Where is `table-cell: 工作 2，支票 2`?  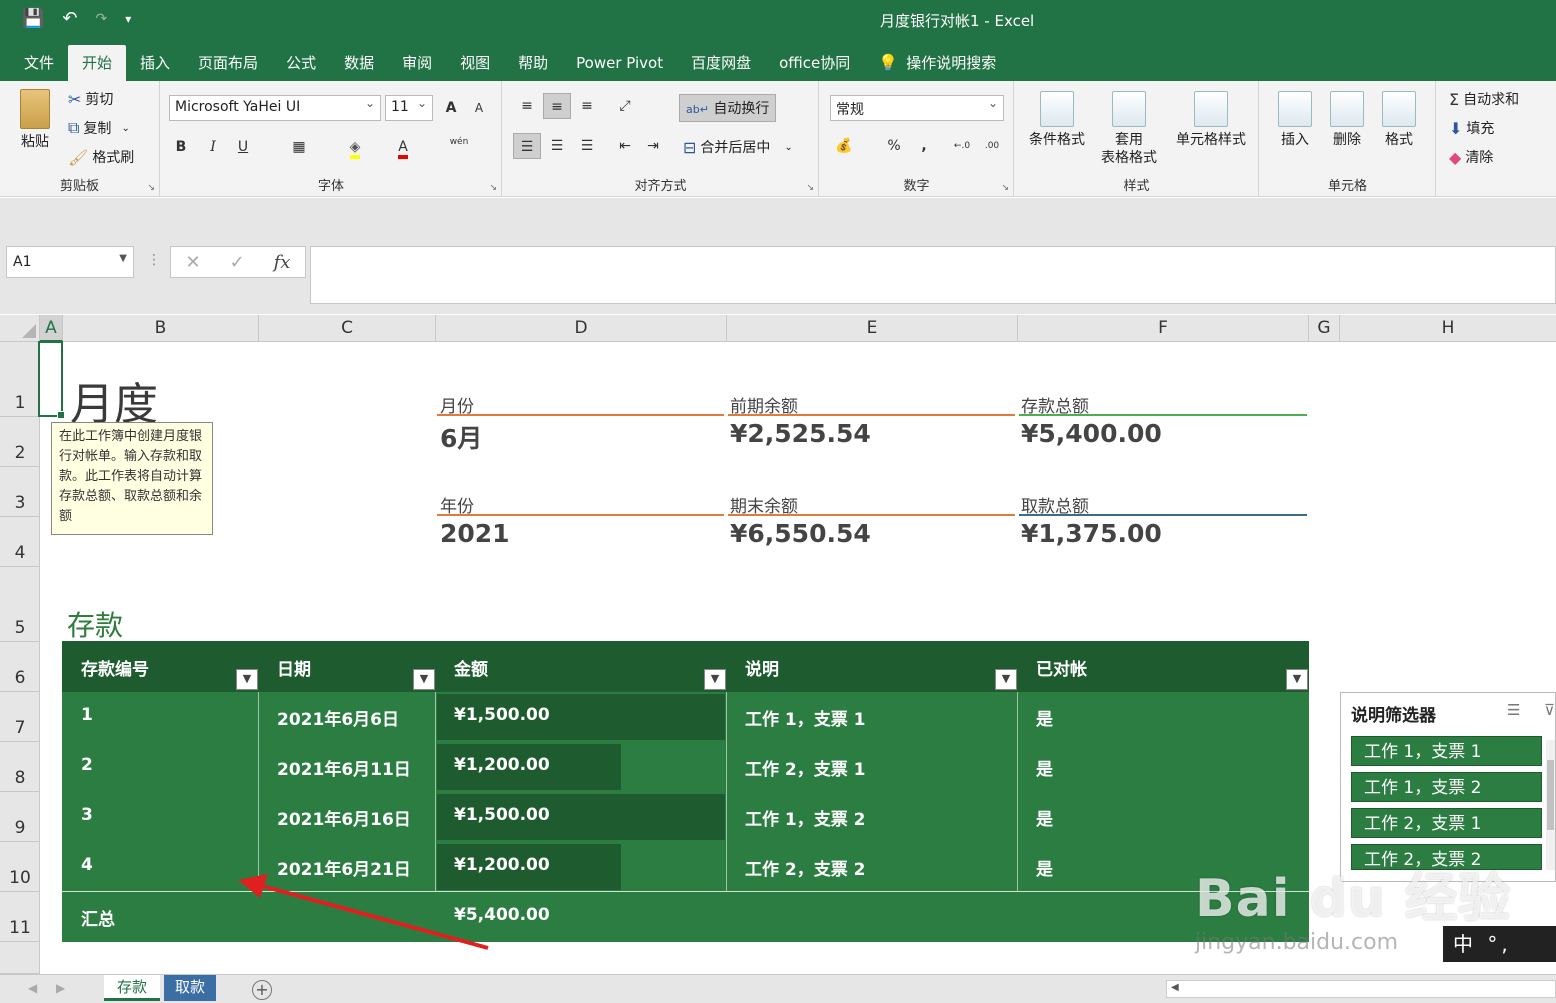
table-cell: 工作 2，支票 2 is located at coordinates (805, 867).